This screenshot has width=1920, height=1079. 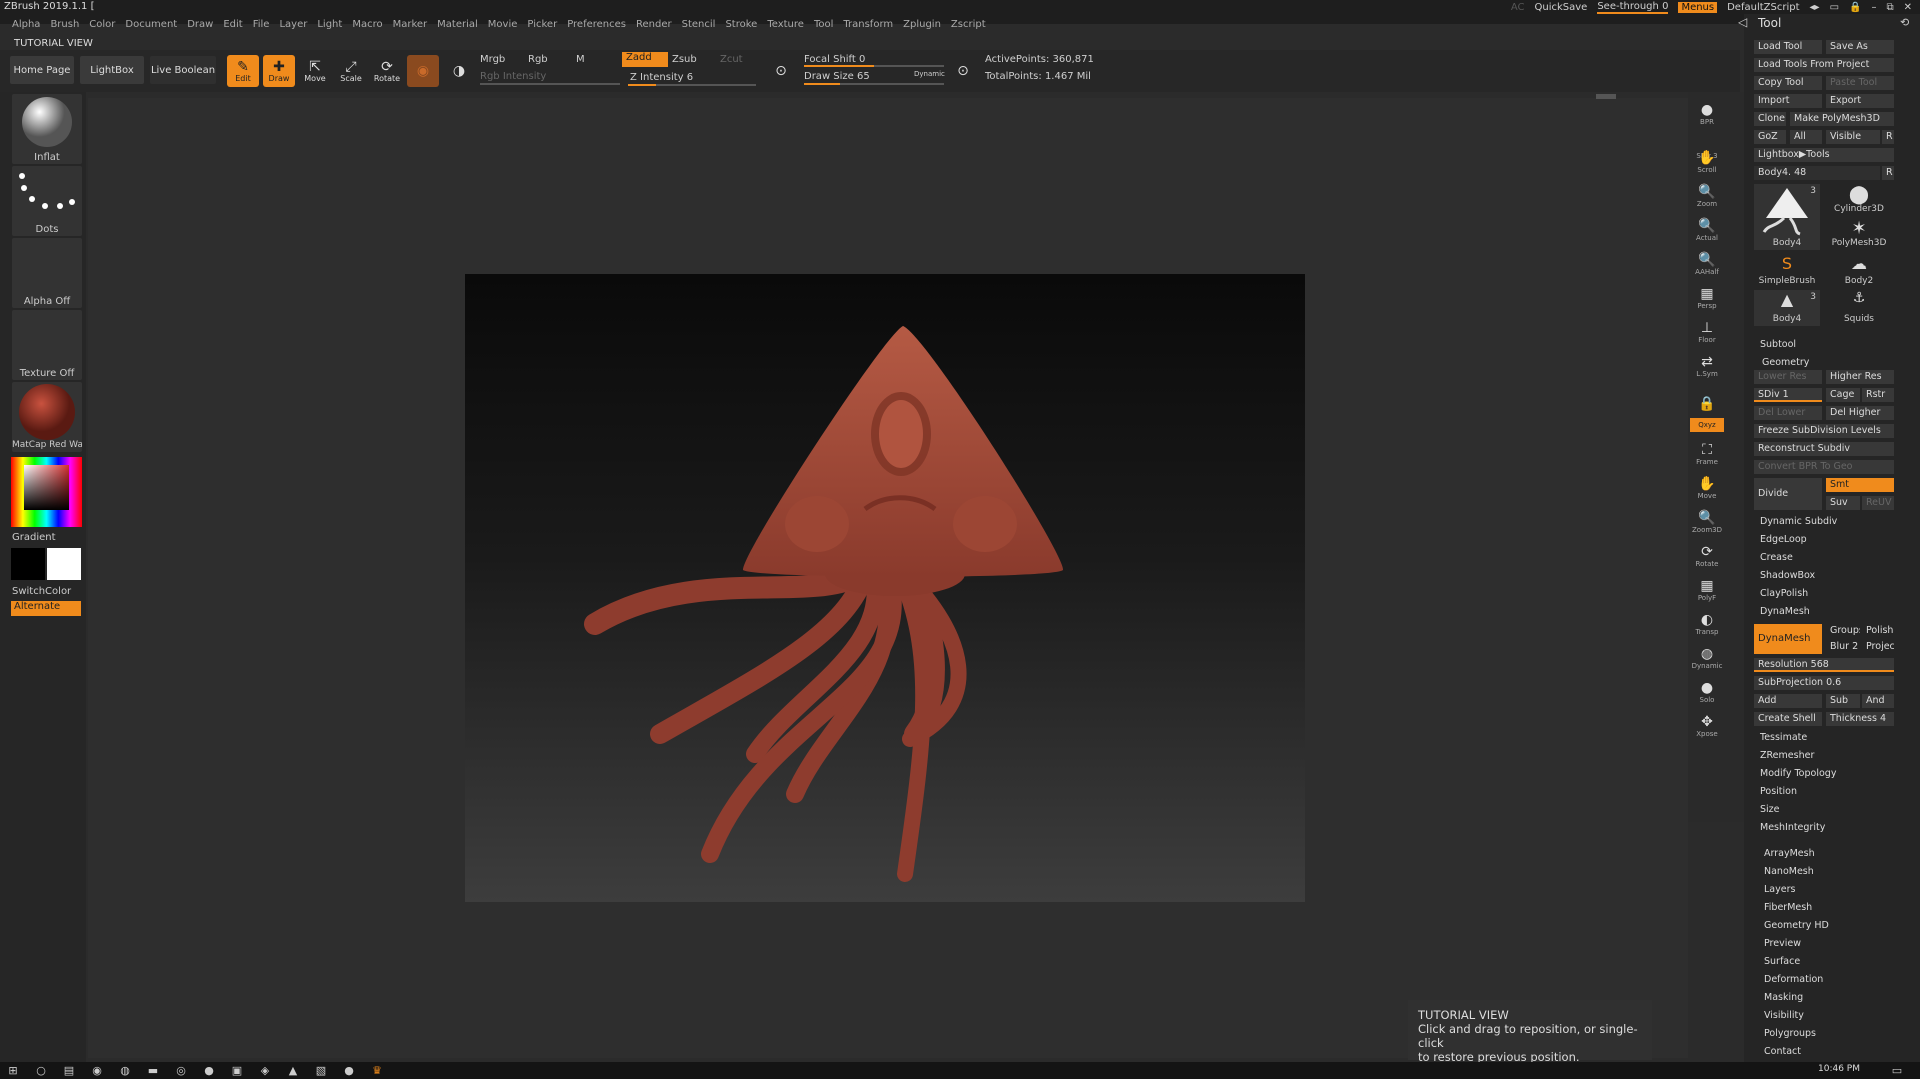 I want to click on polish-toggle: Polish, so click(x=1878, y=631).